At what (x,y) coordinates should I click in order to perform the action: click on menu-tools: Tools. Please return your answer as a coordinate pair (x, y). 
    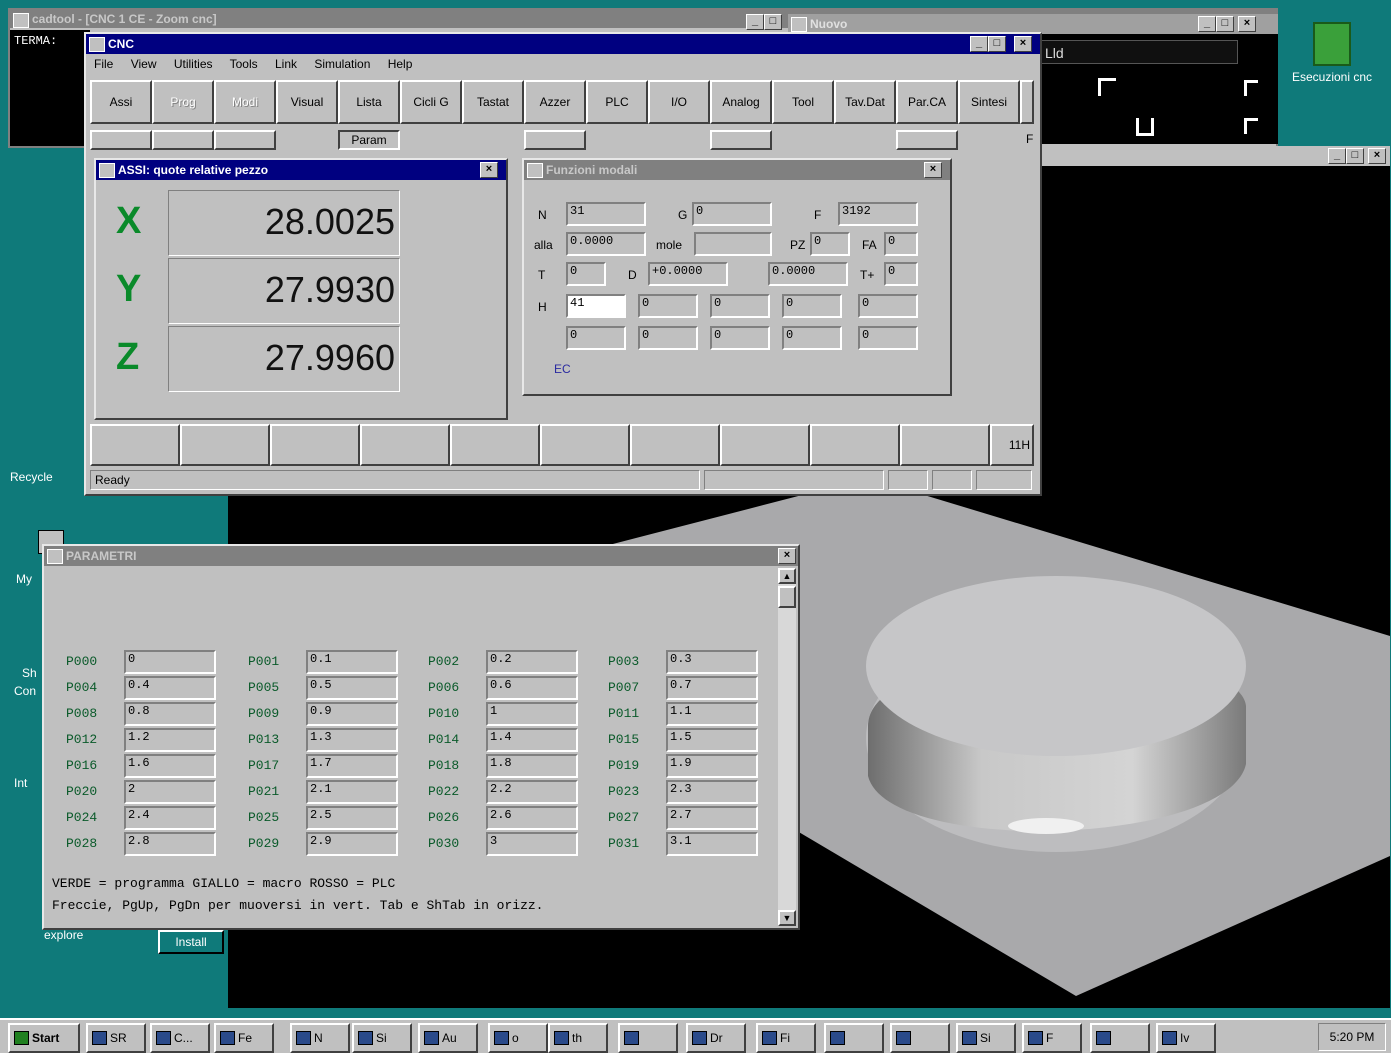
    Looking at the image, I should click on (244, 64).